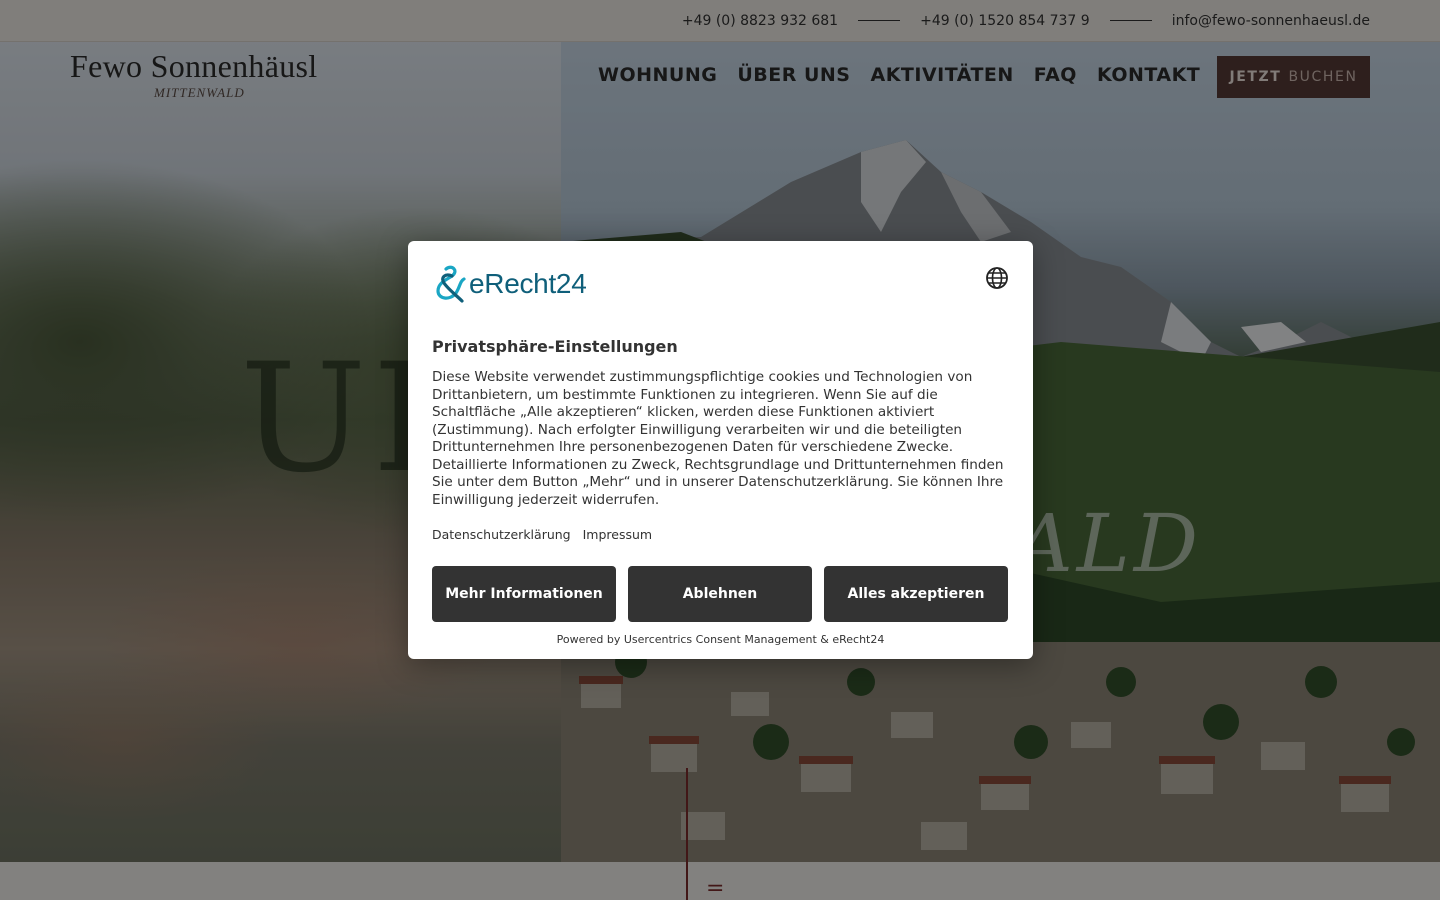 The height and width of the screenshot is (900, 1440). Describe the element at coordinates (501, 534) in the screenshot. I see `privacy-policy-link: Datenschutzerklärung` at that location.